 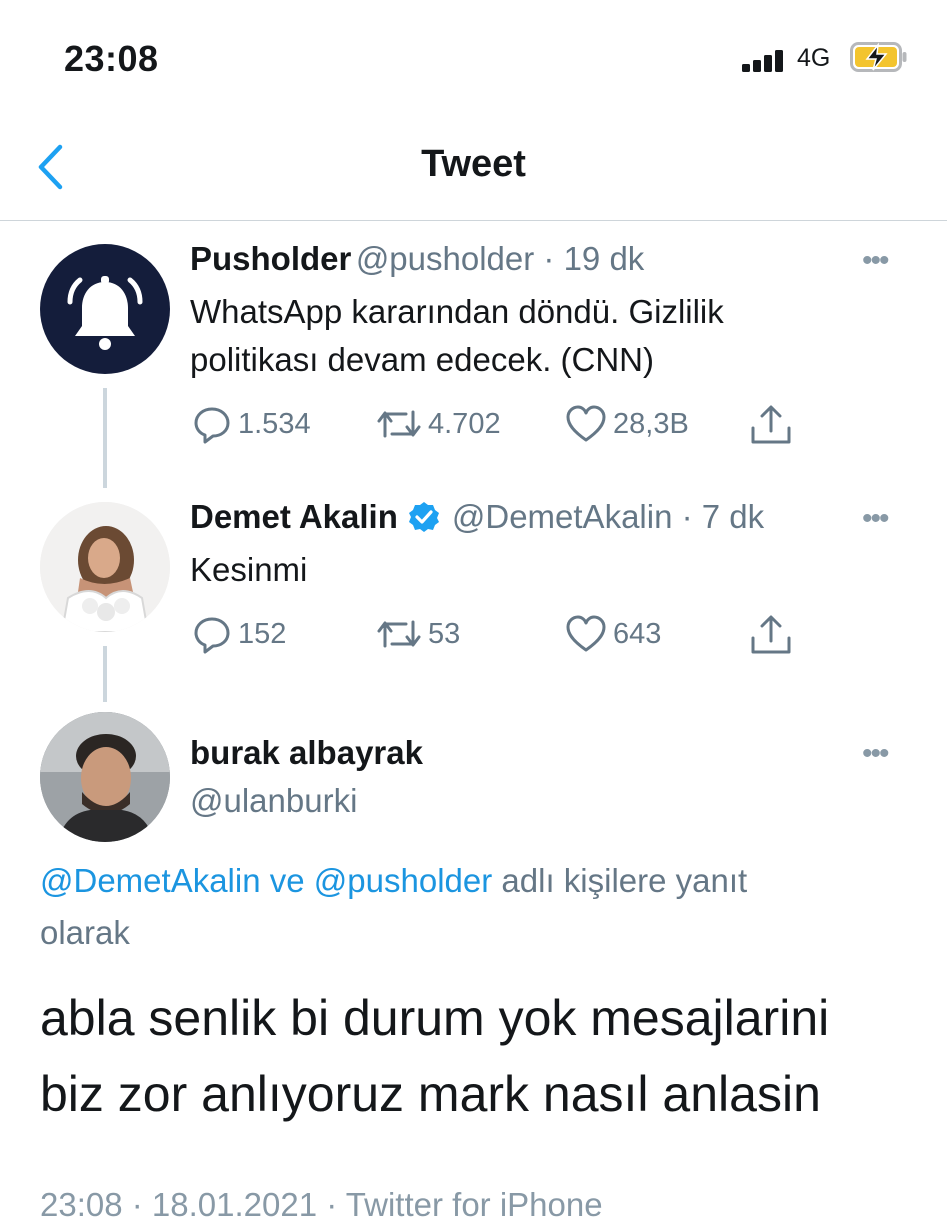 I want to click on nav-divider, so click(x=473, y=220).